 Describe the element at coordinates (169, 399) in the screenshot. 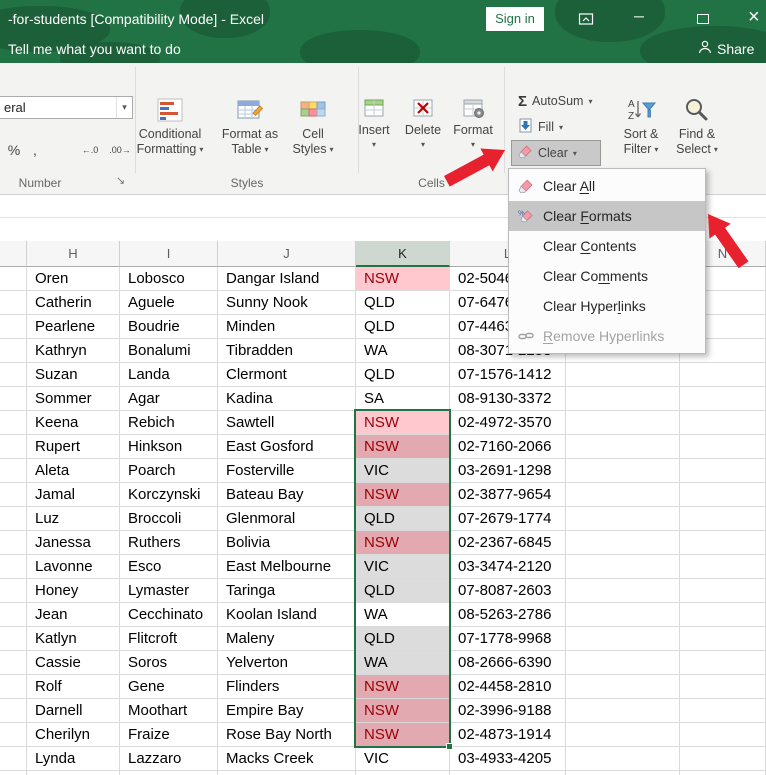

I see `cell-last: Agar` at that location.